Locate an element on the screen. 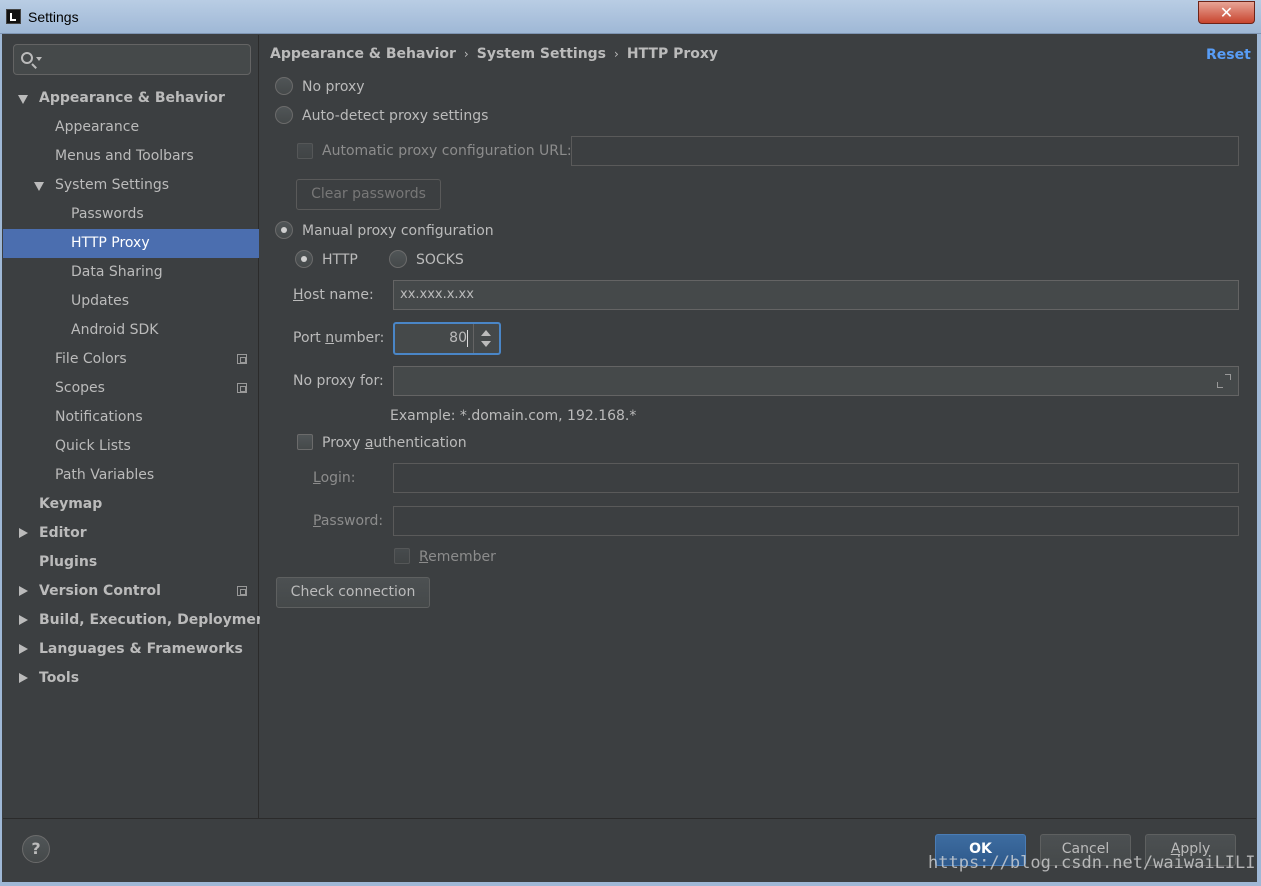 Image resolution: width=1261 pixels, height=886 pixels. password-label: Password: is located at coordinates (348, 521).